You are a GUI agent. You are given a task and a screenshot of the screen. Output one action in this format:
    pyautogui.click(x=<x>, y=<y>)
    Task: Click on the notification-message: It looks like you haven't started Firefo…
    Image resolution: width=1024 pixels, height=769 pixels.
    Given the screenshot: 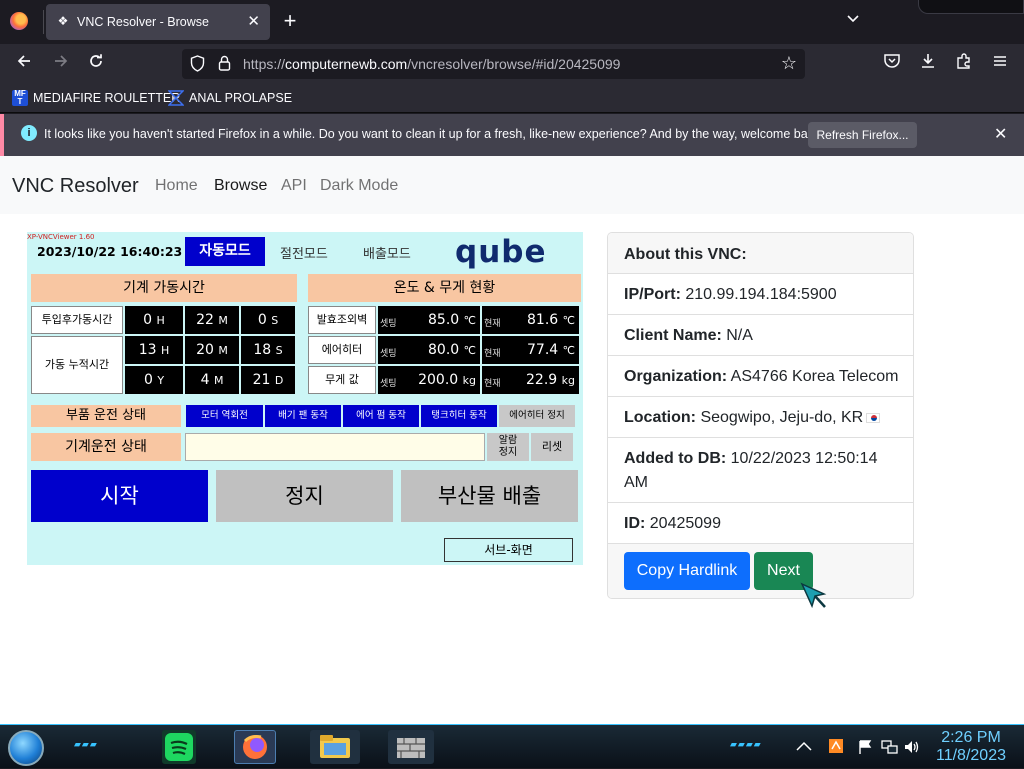 What is the action you would take?
    pyautogui.click(x=434, y=134)
    